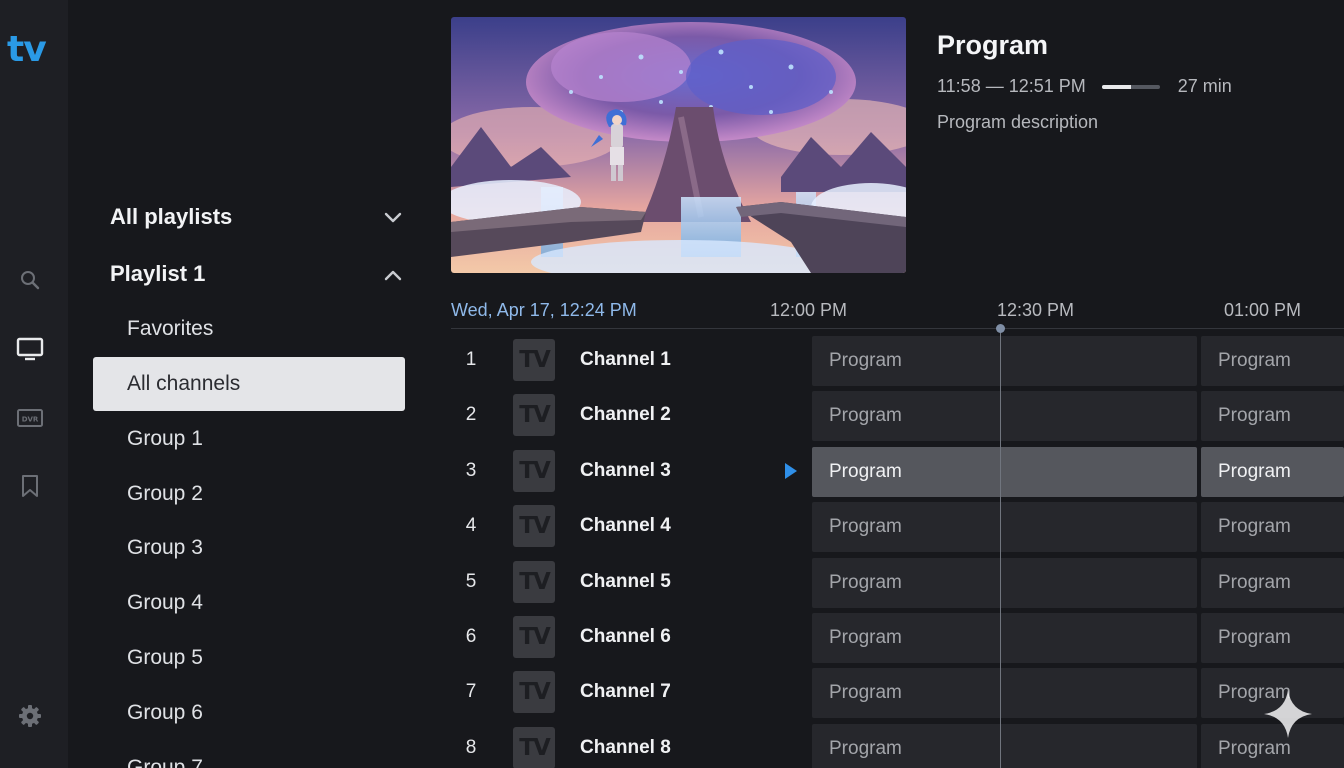  What do you see at coordinates (1263, 310) in the screenshot?
I see `time-slot-label: 01:00 PM` at bounding box center [1263, 310].